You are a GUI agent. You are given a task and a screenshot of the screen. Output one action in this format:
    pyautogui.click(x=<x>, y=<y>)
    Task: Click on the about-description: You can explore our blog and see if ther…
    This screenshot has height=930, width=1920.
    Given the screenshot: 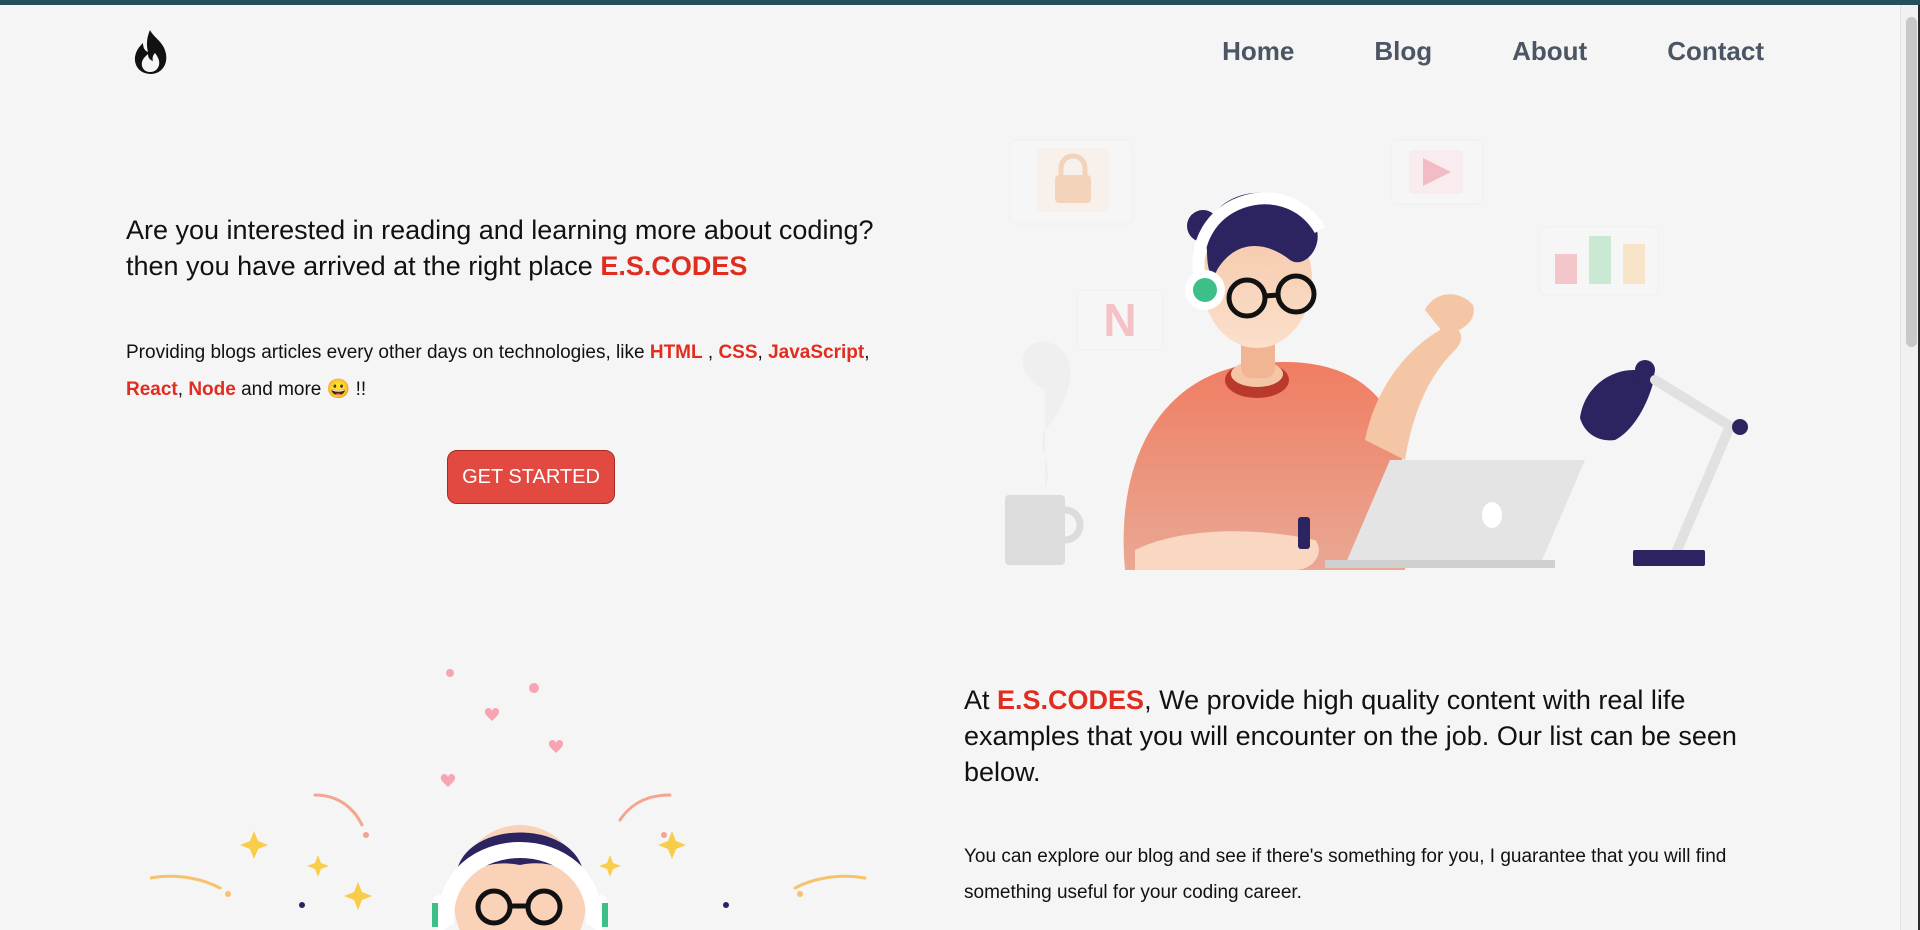 What is the action you would take?
    pyautogui.click(x=1345, y=874)
    